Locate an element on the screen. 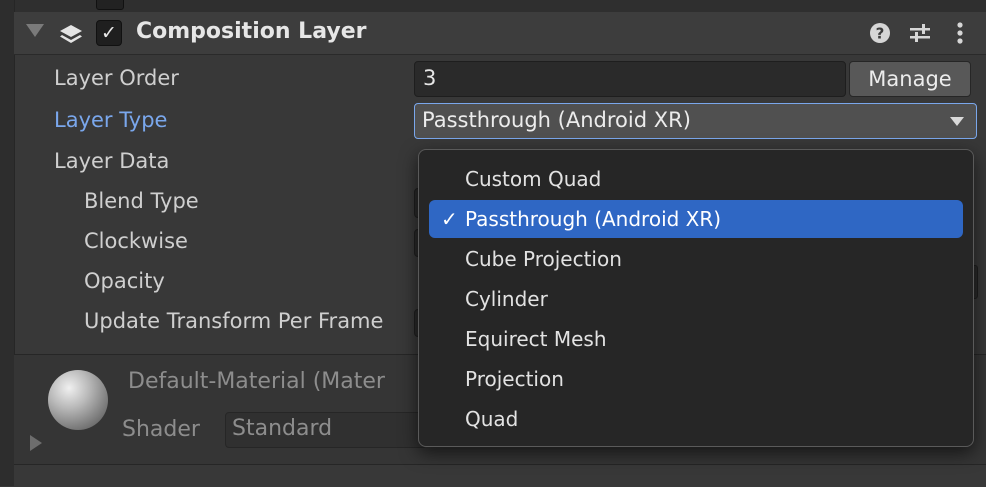  clockwise-label: Clockwise is located at coordinates (136, 241).